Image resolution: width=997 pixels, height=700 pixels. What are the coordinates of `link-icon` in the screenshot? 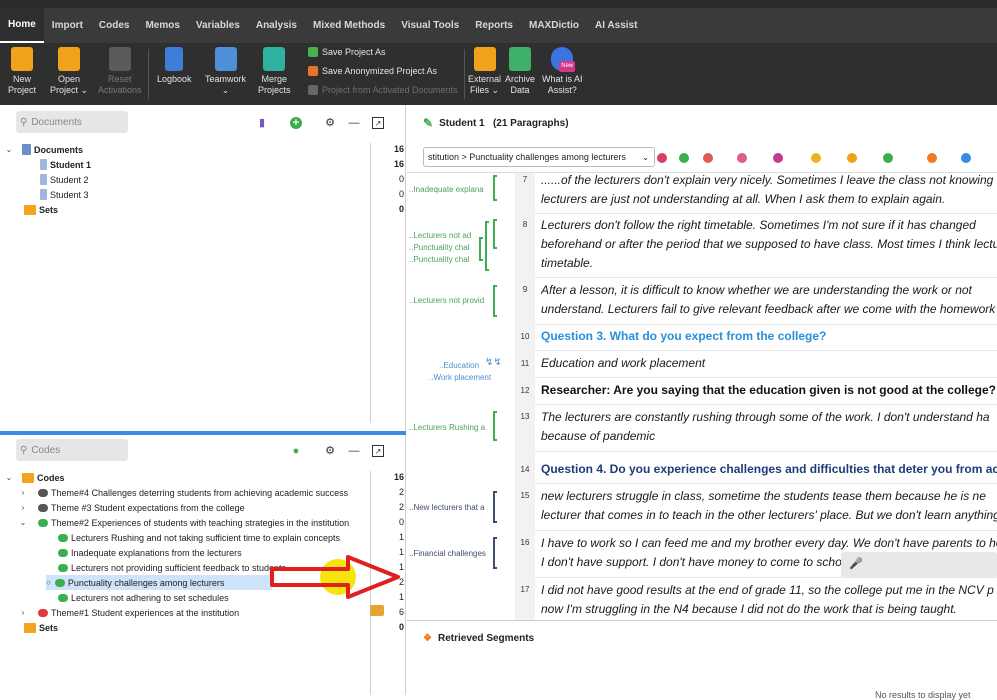 It's located at (888, 158).